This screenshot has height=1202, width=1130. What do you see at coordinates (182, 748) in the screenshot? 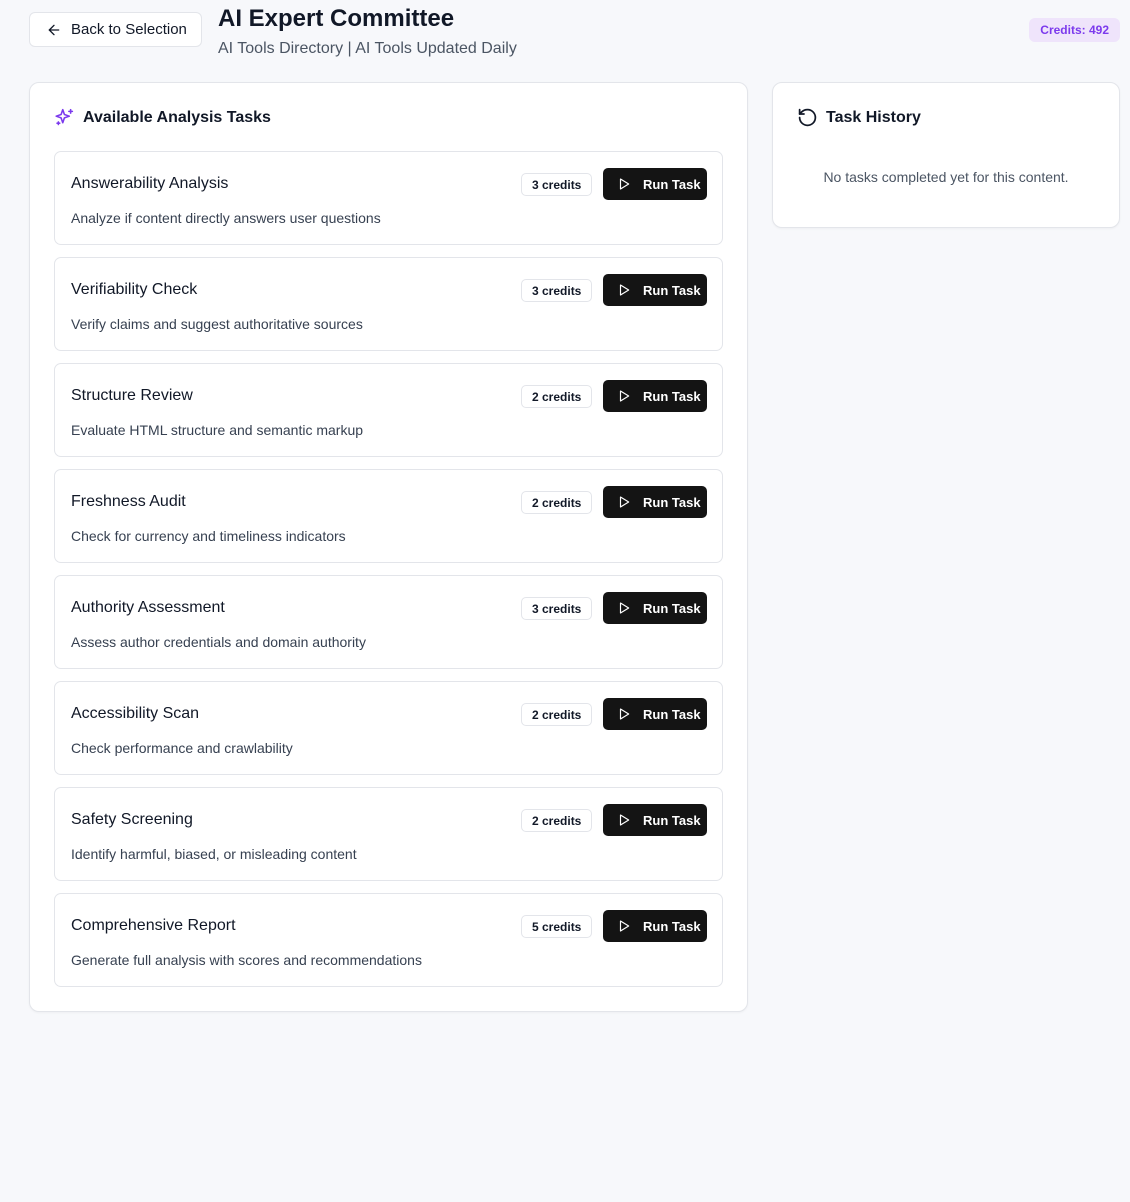
I see `task-description: Check performance and crawlability` at bounding box center [182, 748].